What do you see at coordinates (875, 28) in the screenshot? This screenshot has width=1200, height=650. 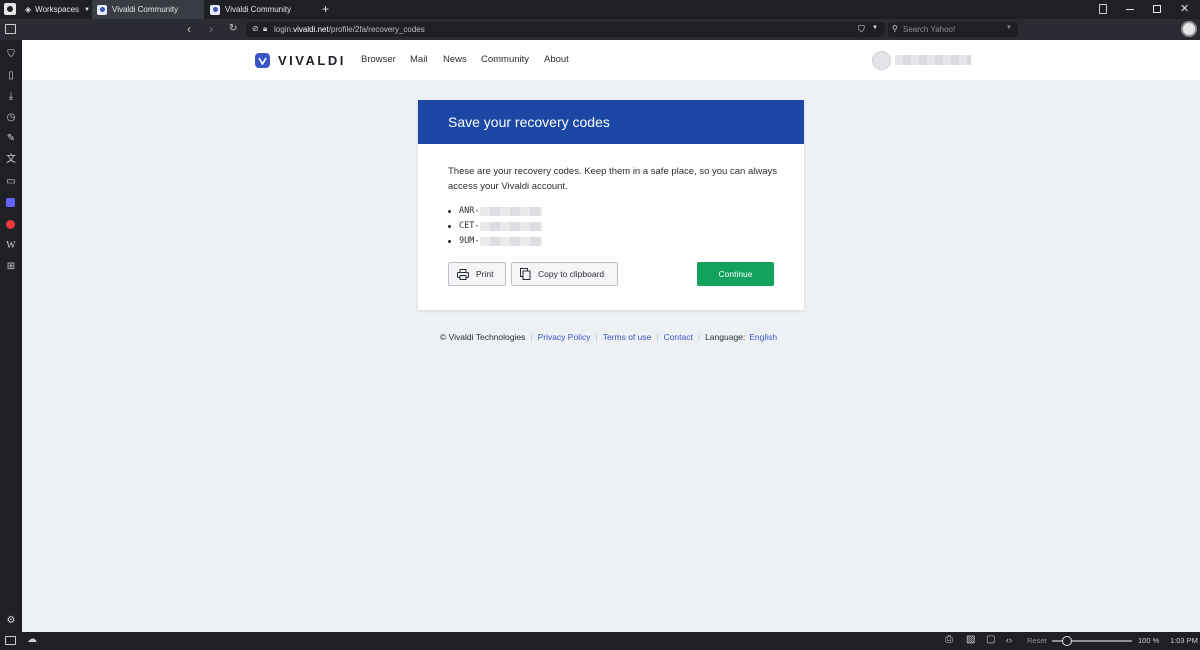 I see `dropdown-icon: ▼` at bounding box center [875, 28].